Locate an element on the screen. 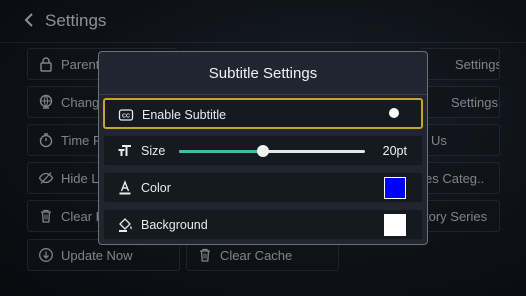 The image size is (526, 296). svg-text: CC is located at coordinates (126, 117).